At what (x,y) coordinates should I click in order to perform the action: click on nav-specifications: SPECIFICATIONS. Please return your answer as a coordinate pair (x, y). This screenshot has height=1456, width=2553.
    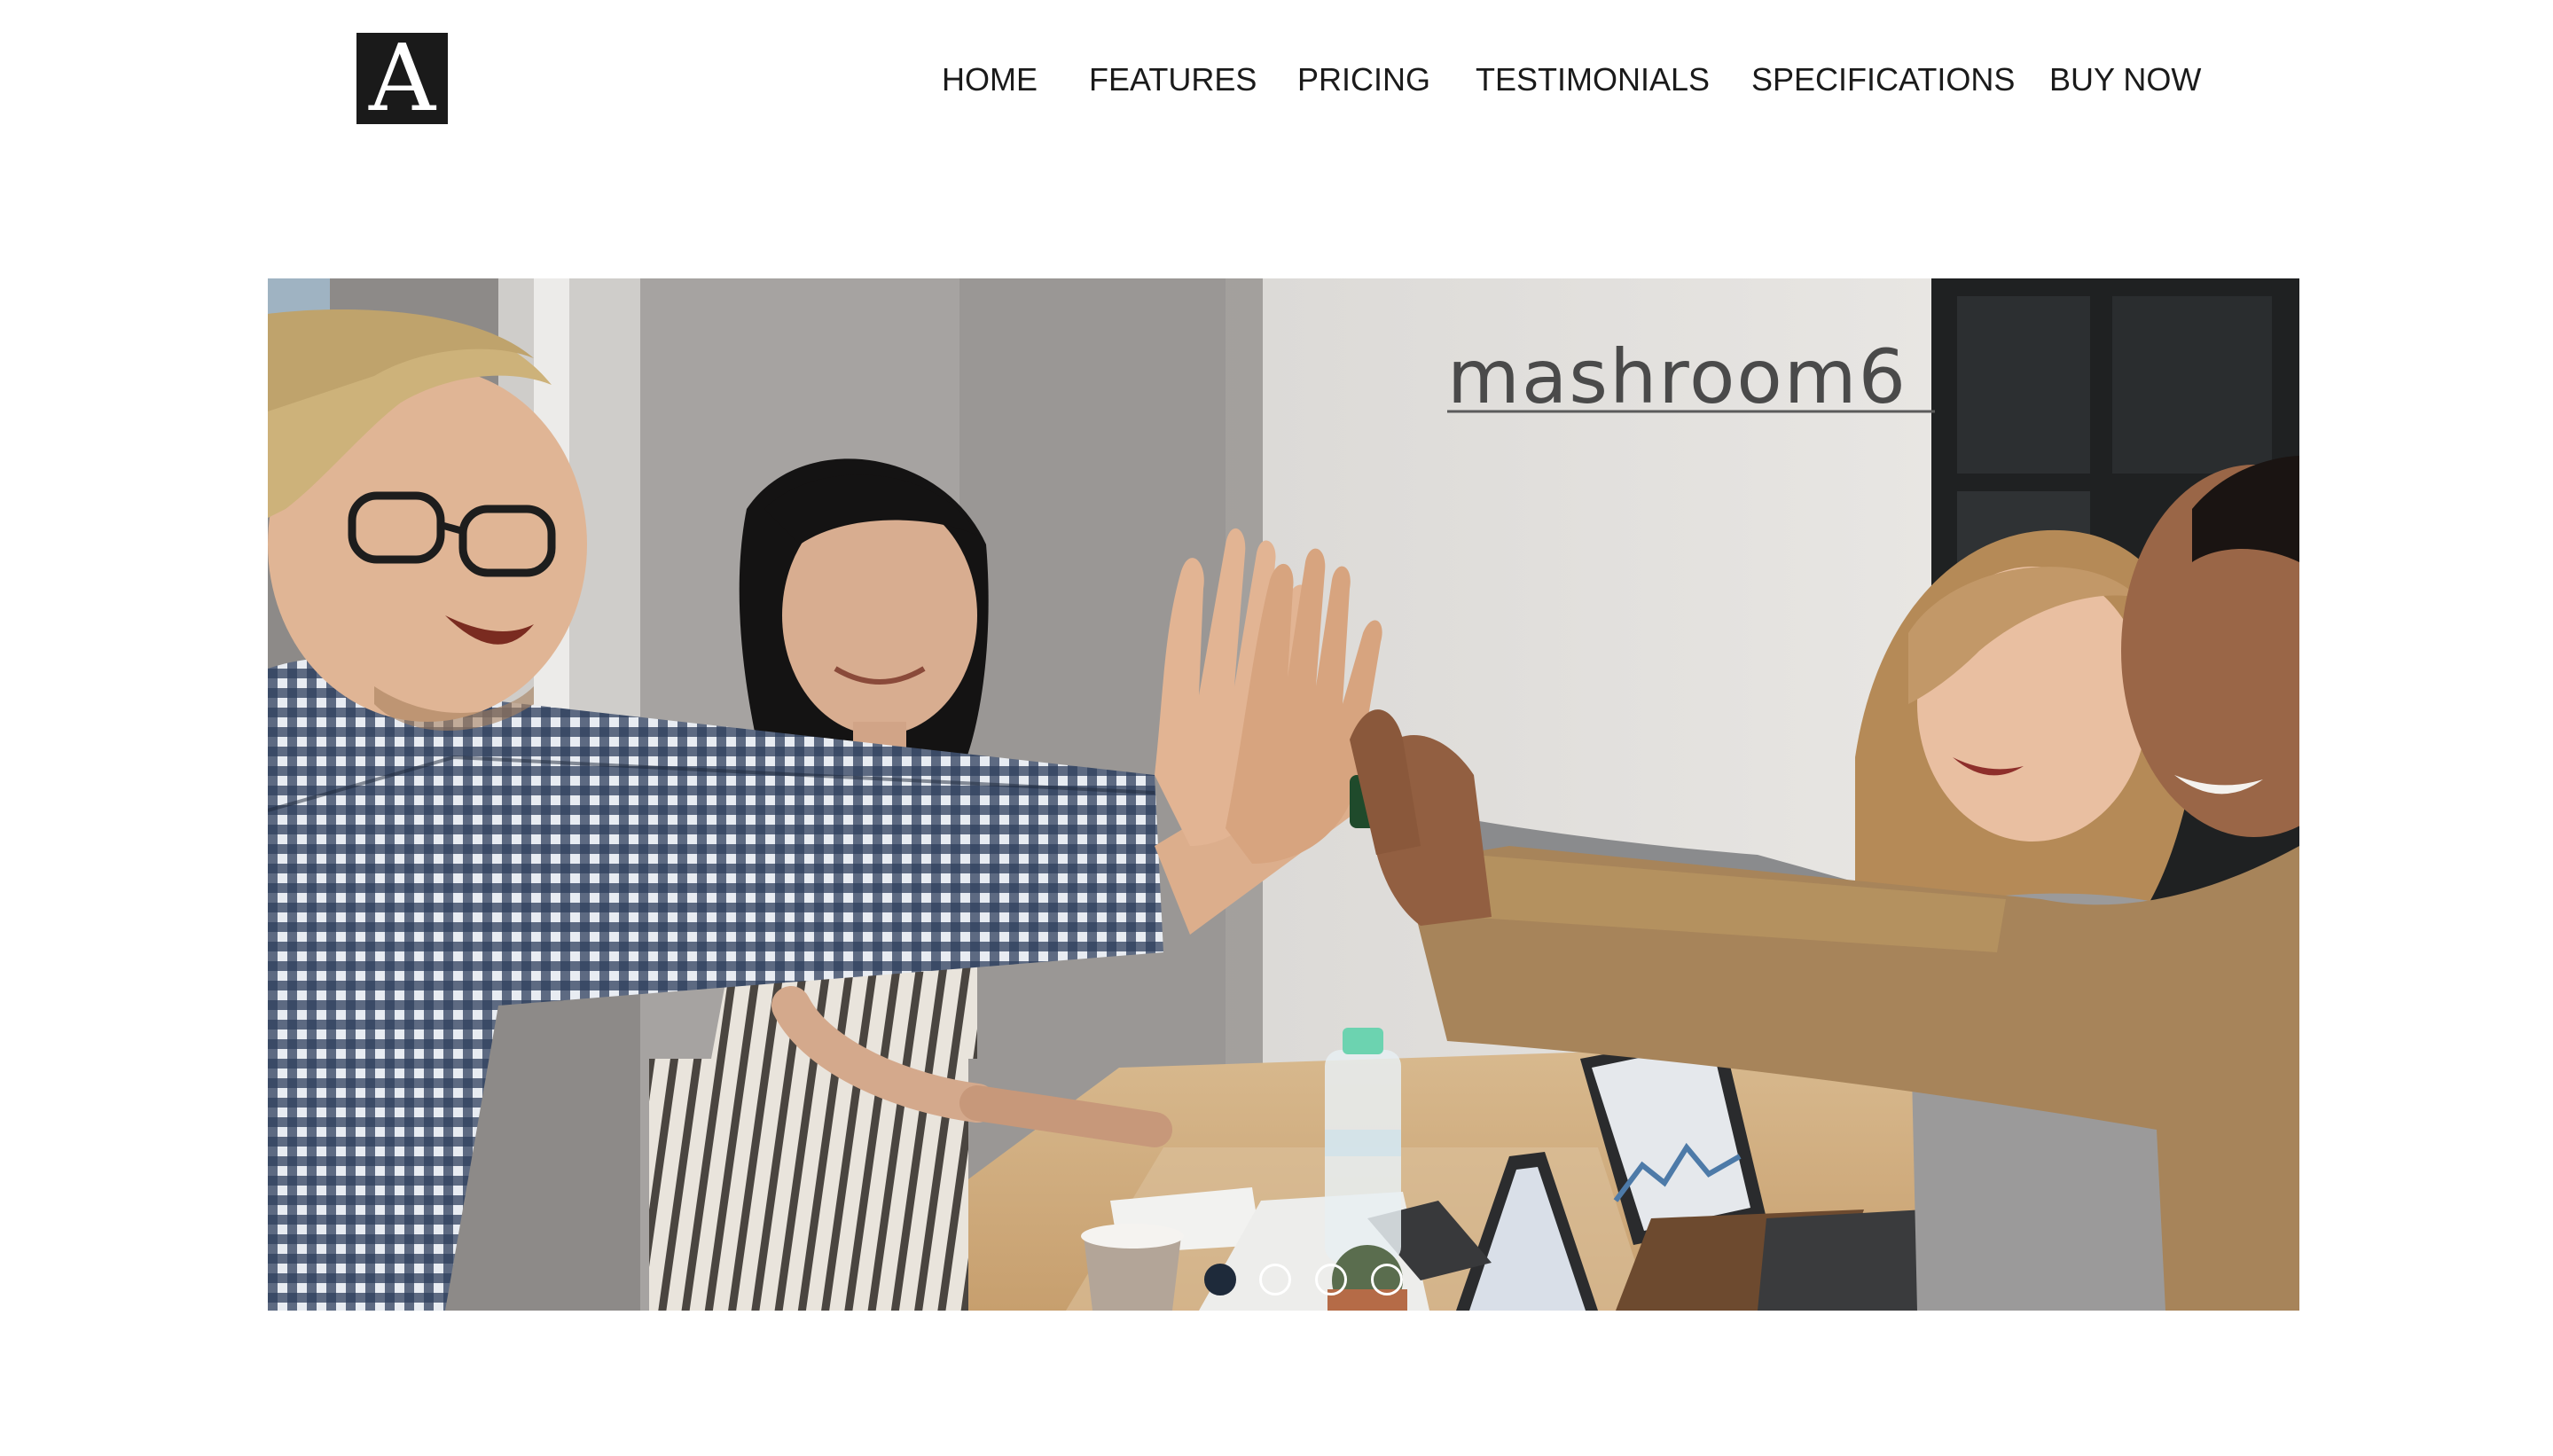
    Looking at the image, I should click on (1883, 80).